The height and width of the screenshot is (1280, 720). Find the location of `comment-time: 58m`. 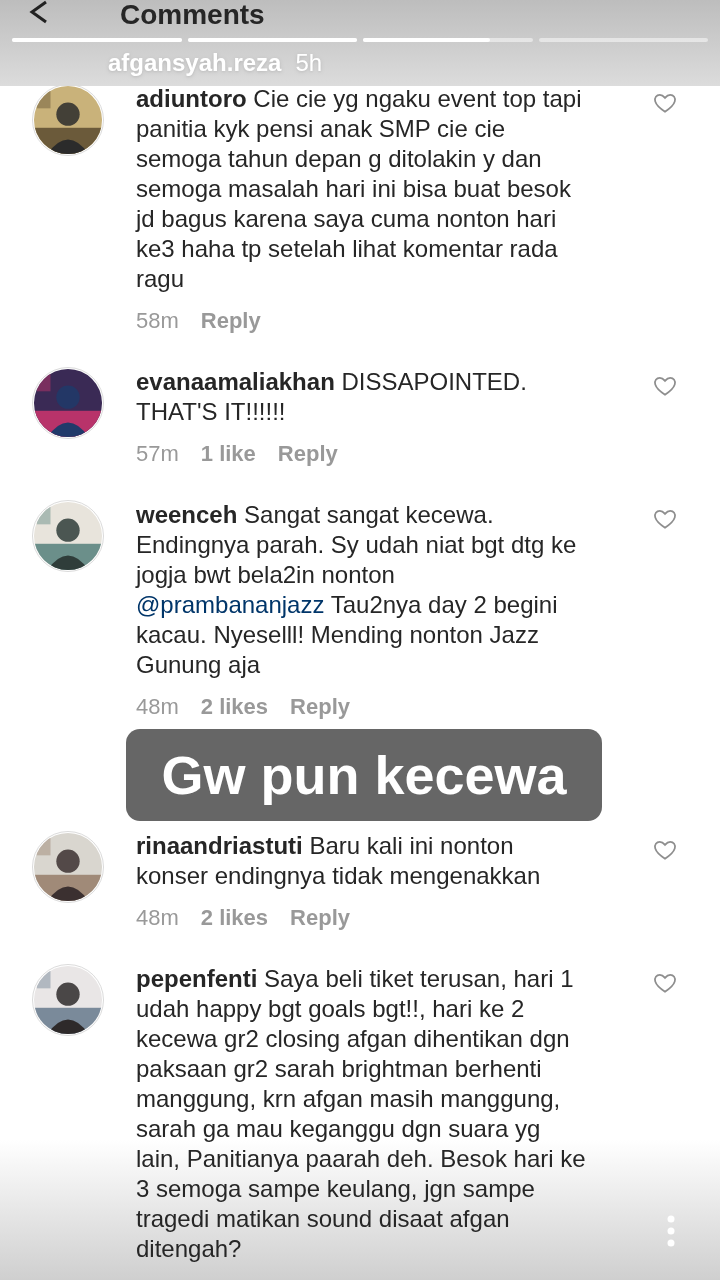

comment-time: 58m is located at coordinates (157, 321).